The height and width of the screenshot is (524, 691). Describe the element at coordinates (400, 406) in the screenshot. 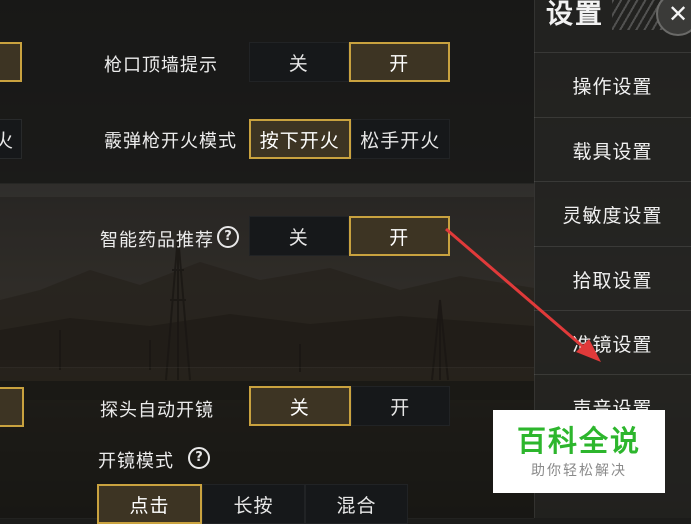

I see `peek-auto-scope-on: 开` at that location.